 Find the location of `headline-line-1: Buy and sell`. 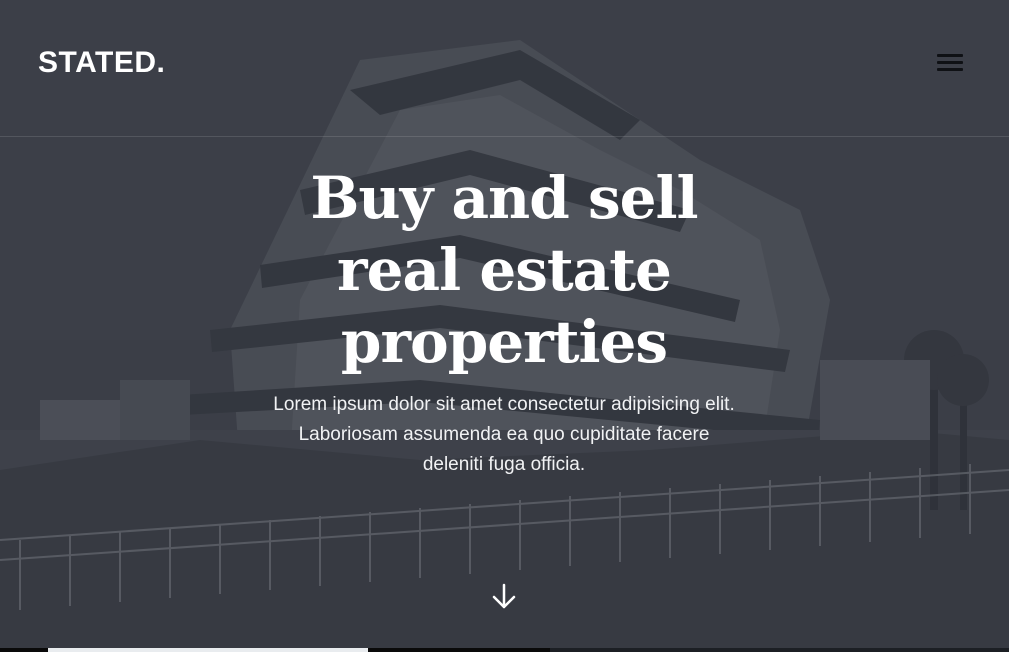

headline-line-1: Buy and sell is located at coordinates (504, 198).